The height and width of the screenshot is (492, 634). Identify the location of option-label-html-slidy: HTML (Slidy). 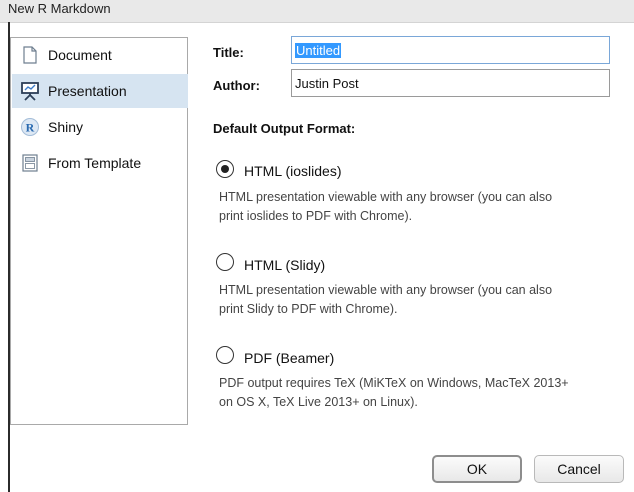
(284, 265).